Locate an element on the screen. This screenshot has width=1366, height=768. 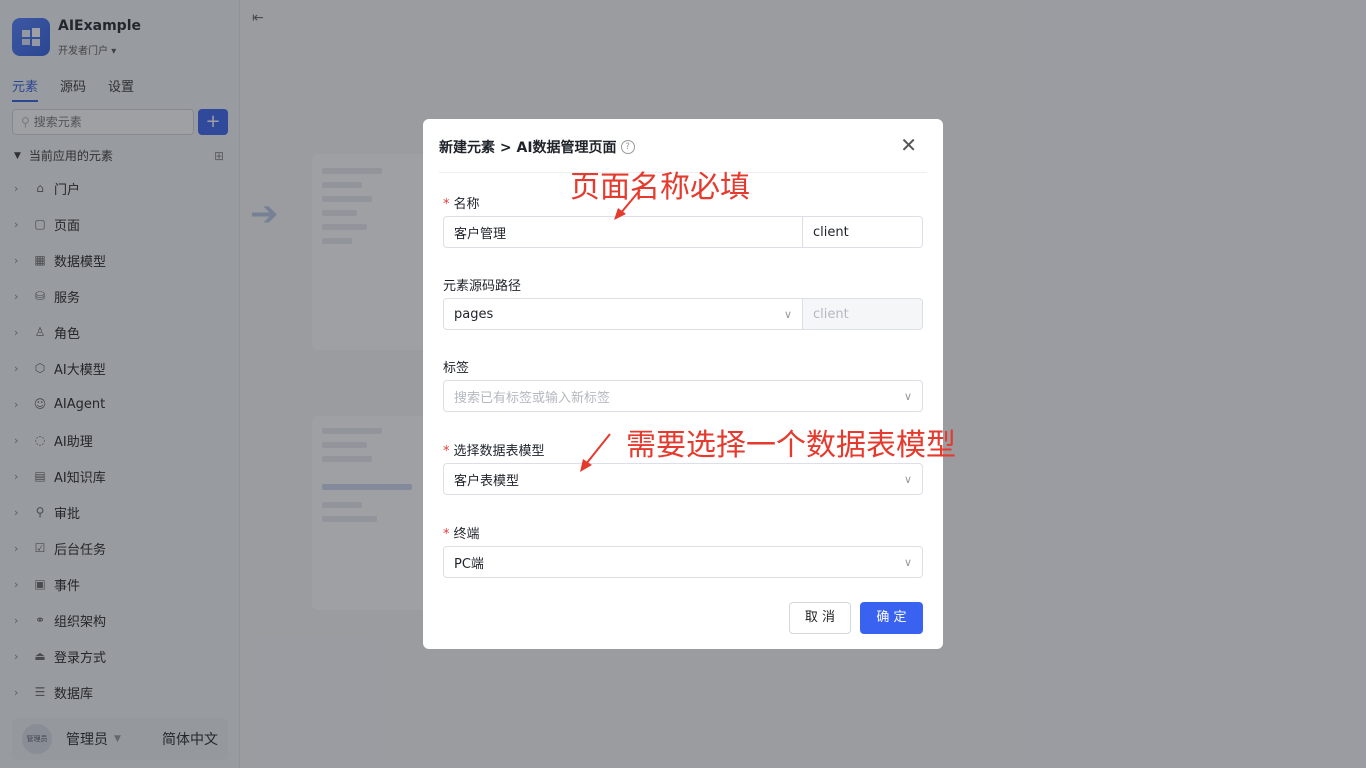
path-label: 元素源码路径 is located at coordinates (482, 286).